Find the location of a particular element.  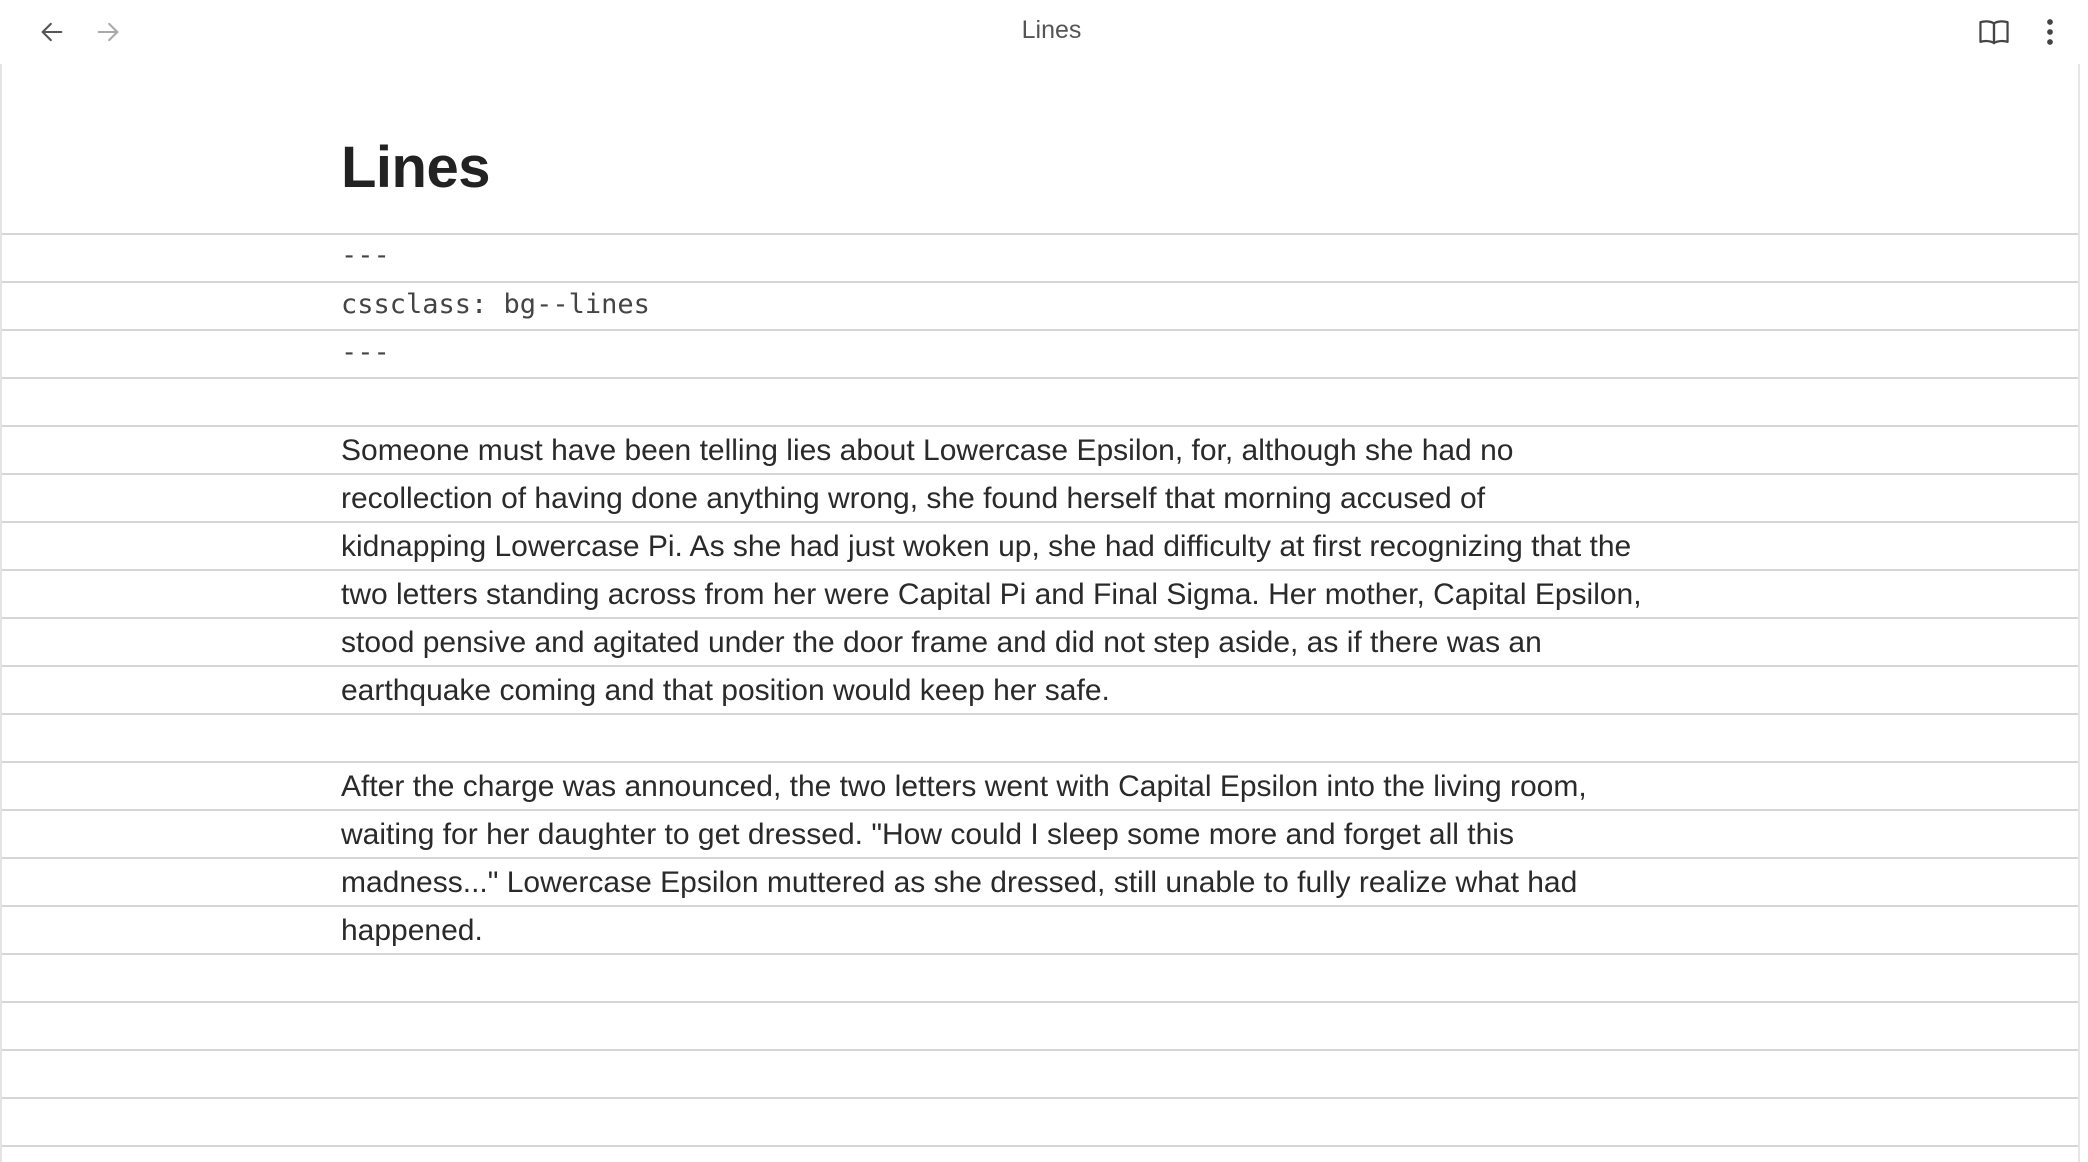

more-vertical-icon is located at coordinates (2050, 32).